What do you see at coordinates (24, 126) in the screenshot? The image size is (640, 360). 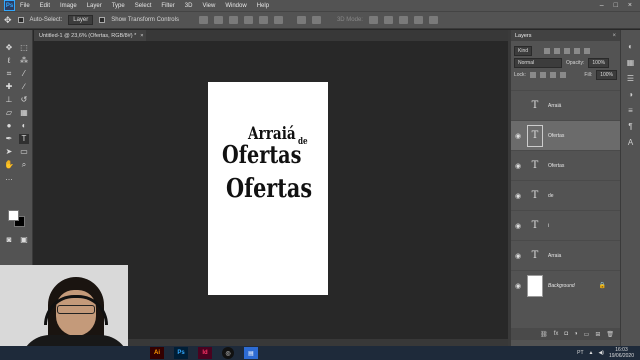 I see `dodge-tool-icon: ◐` at bounding box center [24, 126].